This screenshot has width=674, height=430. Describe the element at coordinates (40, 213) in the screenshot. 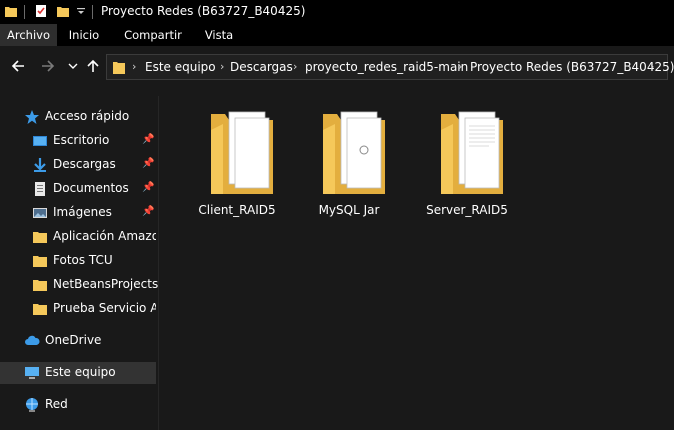

I see `pictures-icon` at that location.